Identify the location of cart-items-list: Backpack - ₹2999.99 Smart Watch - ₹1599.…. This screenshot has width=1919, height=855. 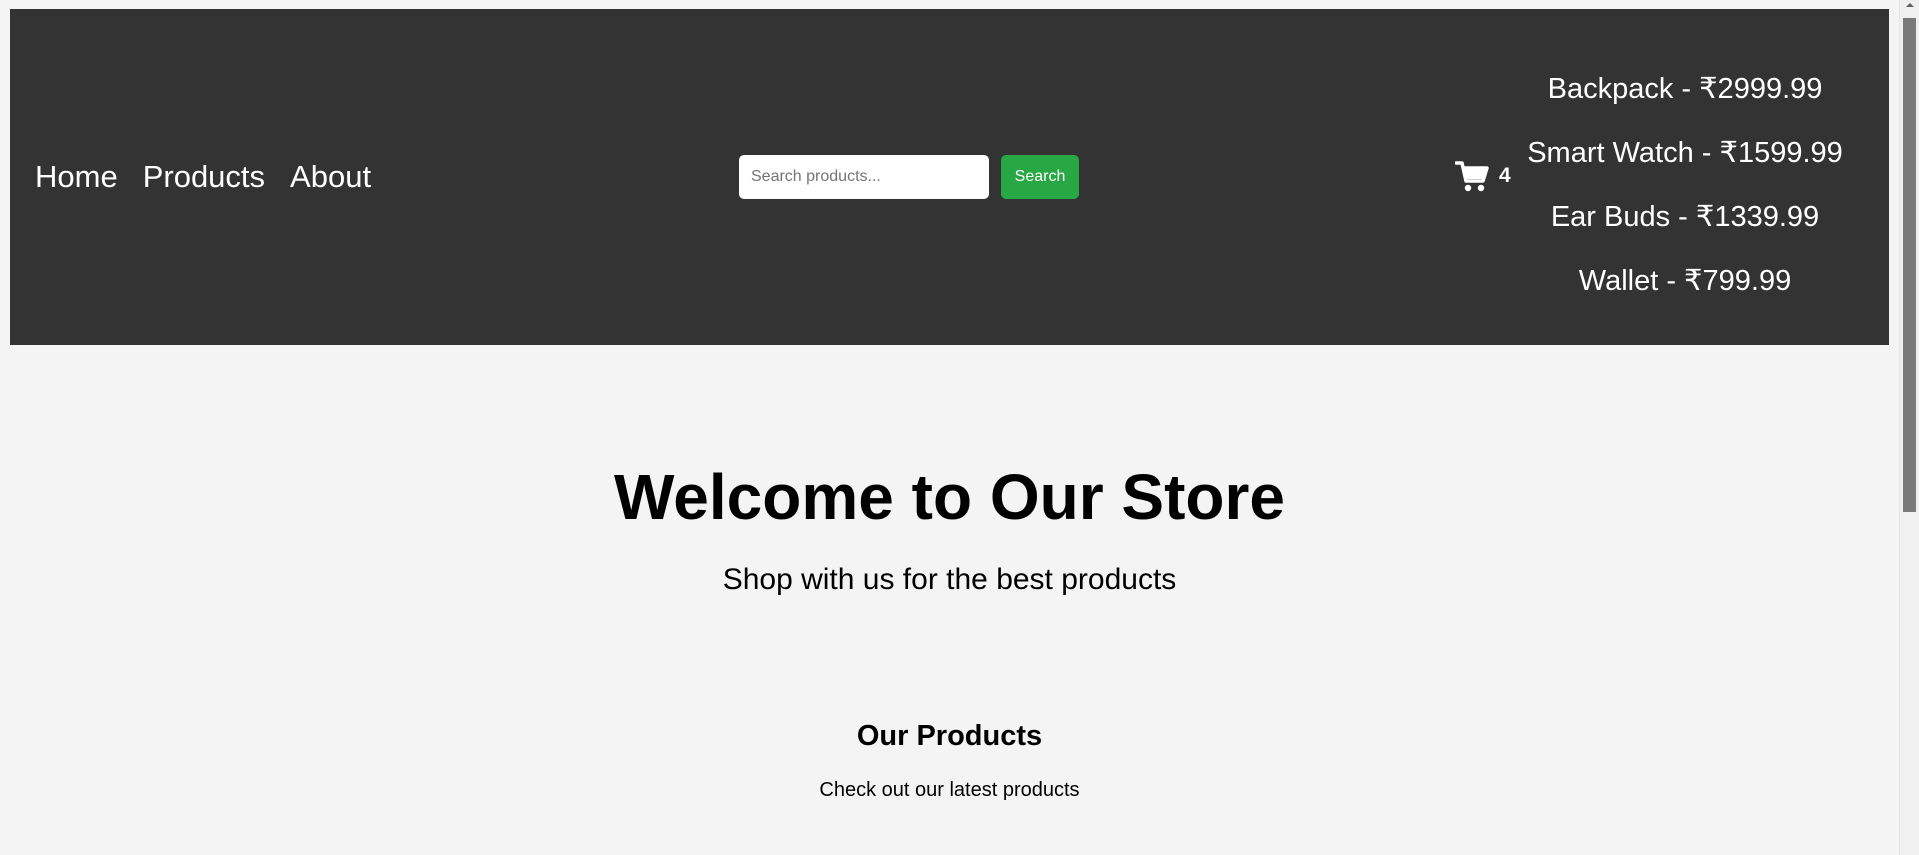
(1685, 189).